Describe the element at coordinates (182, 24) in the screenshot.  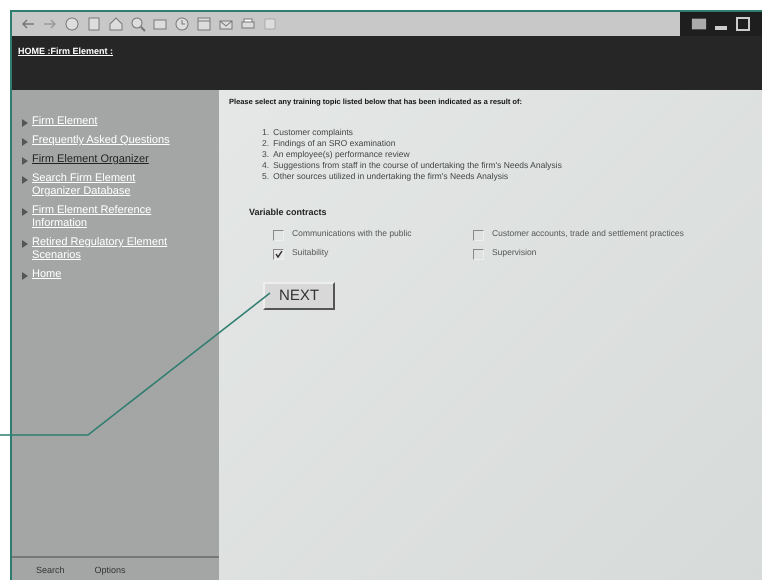
I see `history-icon` at that location.